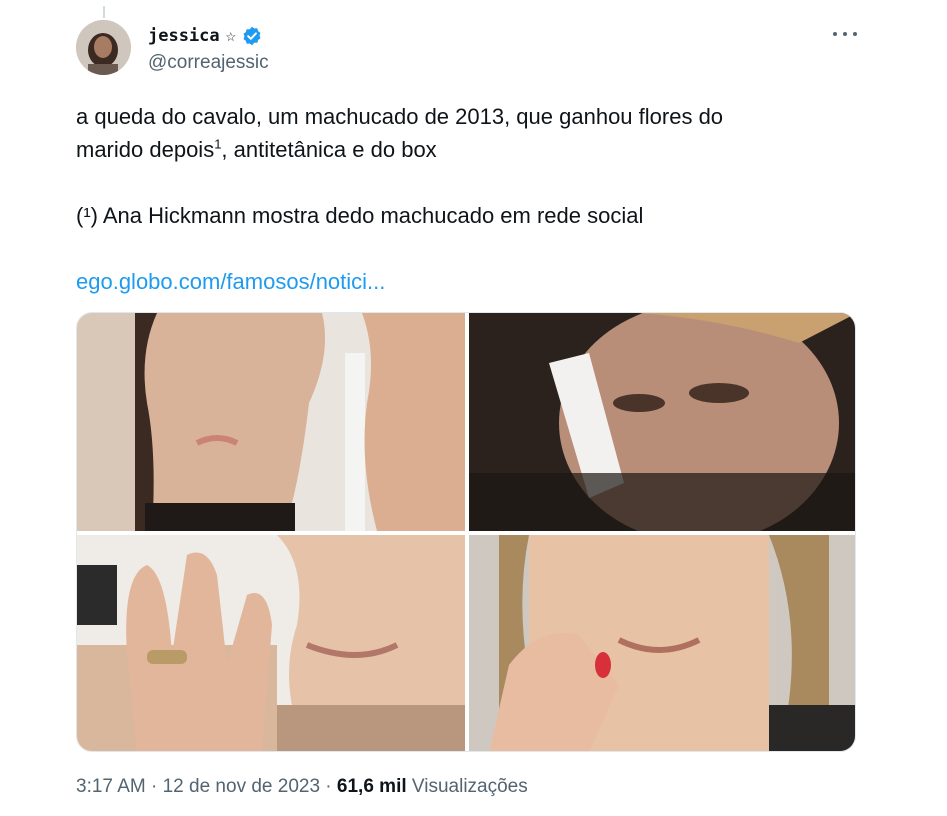  What do you see at coordinates (145, 149) in the screenshot?
I see `tweet-line-2-prefix: marido depois` at bounding box center [145, 149].